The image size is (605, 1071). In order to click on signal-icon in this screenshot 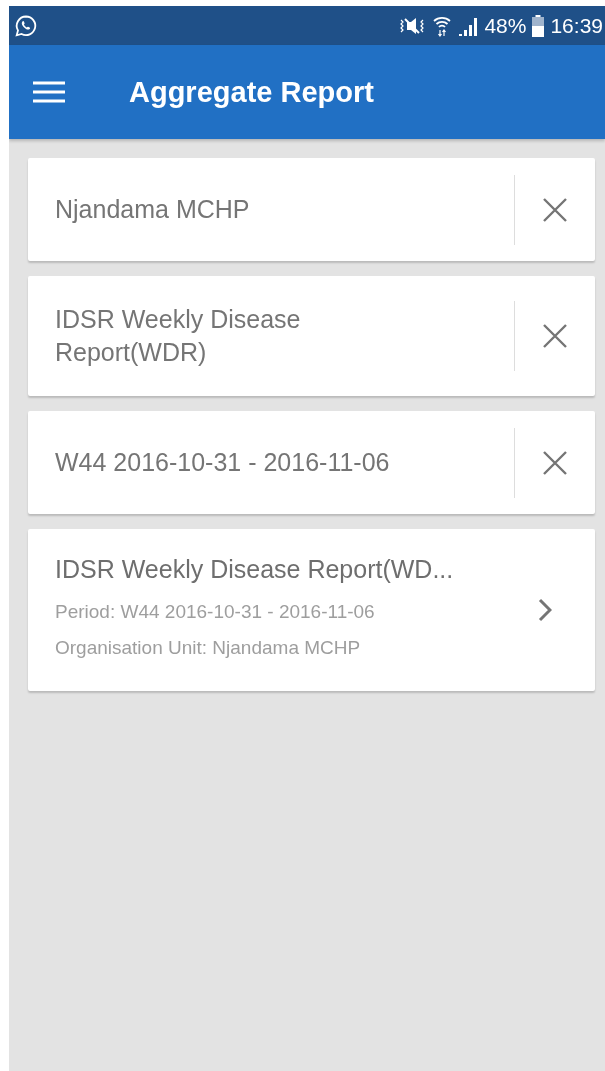, I will do `click(468, 25)`.